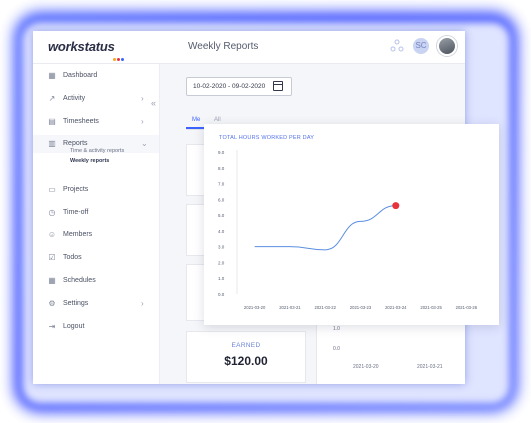 Image resolution: width=531 pixels, height=423 pixels. What do you see at coordinates (96, 190) in the screenshot?
I see `sidebar-item-projects: ▭ Projects` at bounding box center [96, 190].